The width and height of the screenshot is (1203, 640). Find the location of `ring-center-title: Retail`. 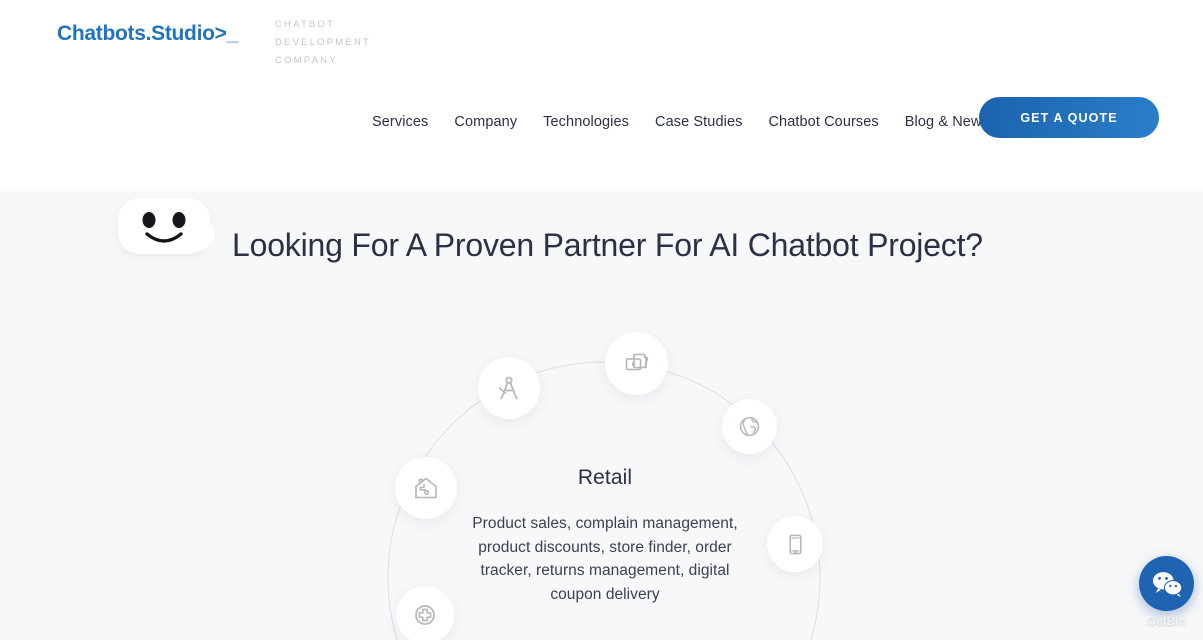

ring-center-title: Retail is located at coordinates (605, 477).